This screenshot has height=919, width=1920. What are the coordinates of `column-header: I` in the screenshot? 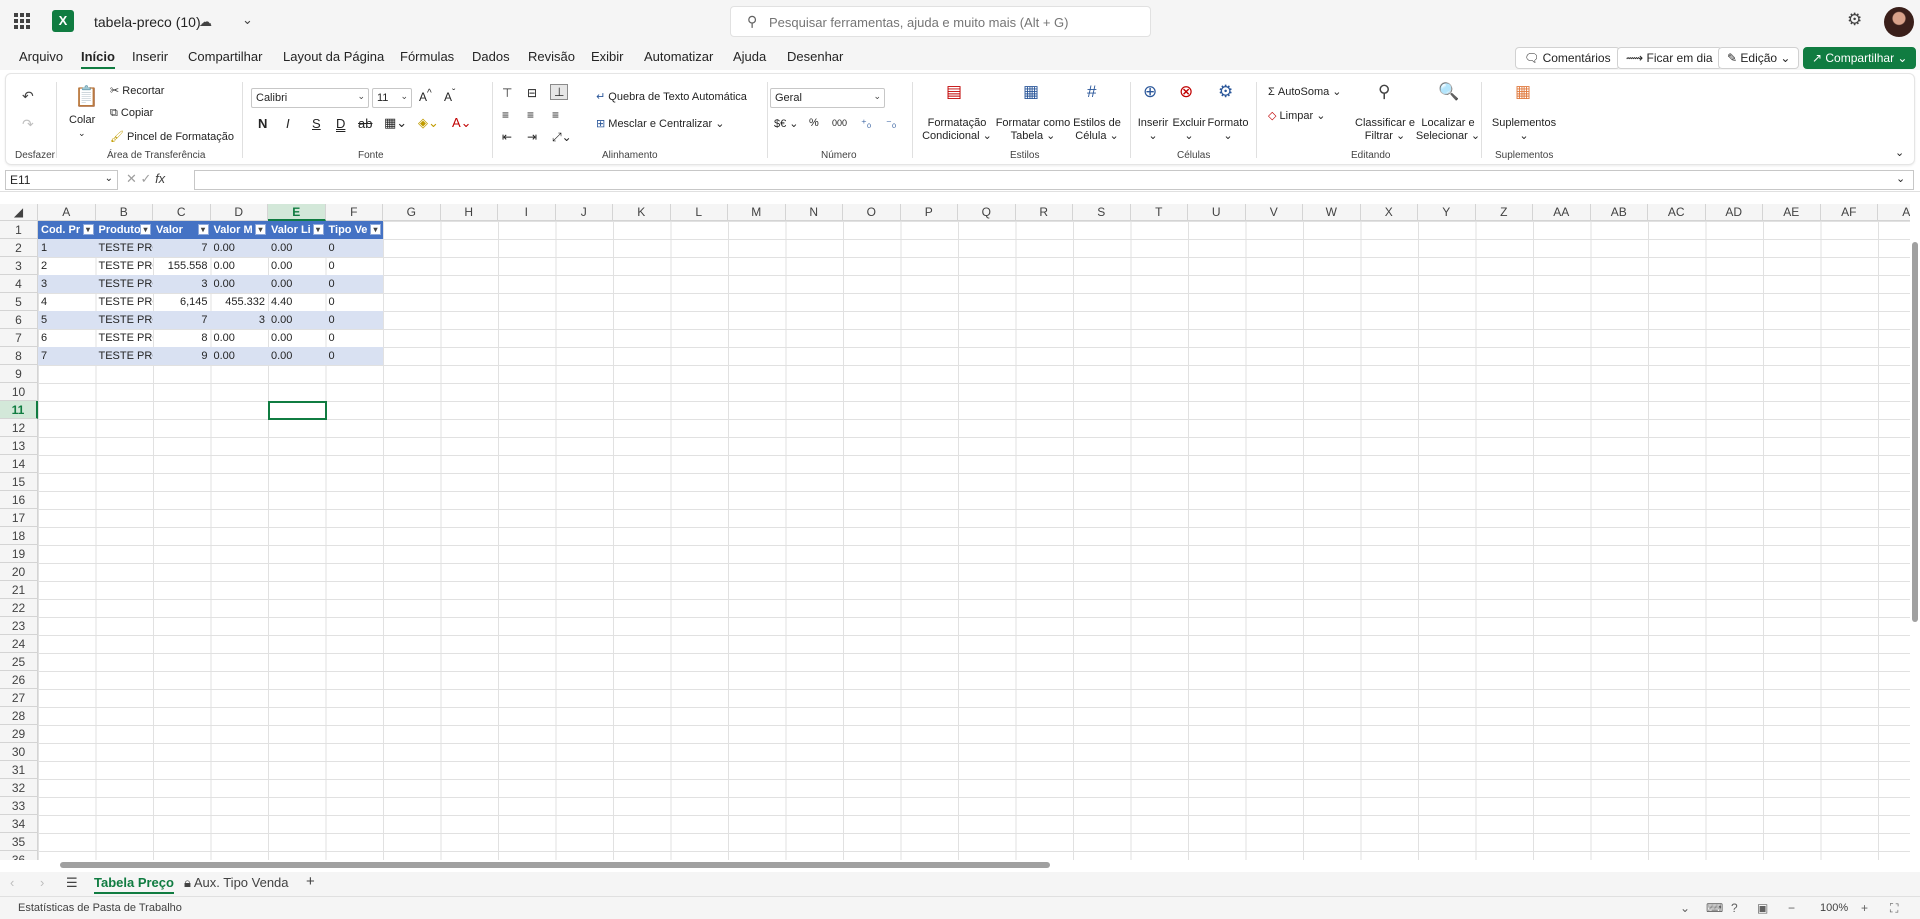 It's located at (527, 212).